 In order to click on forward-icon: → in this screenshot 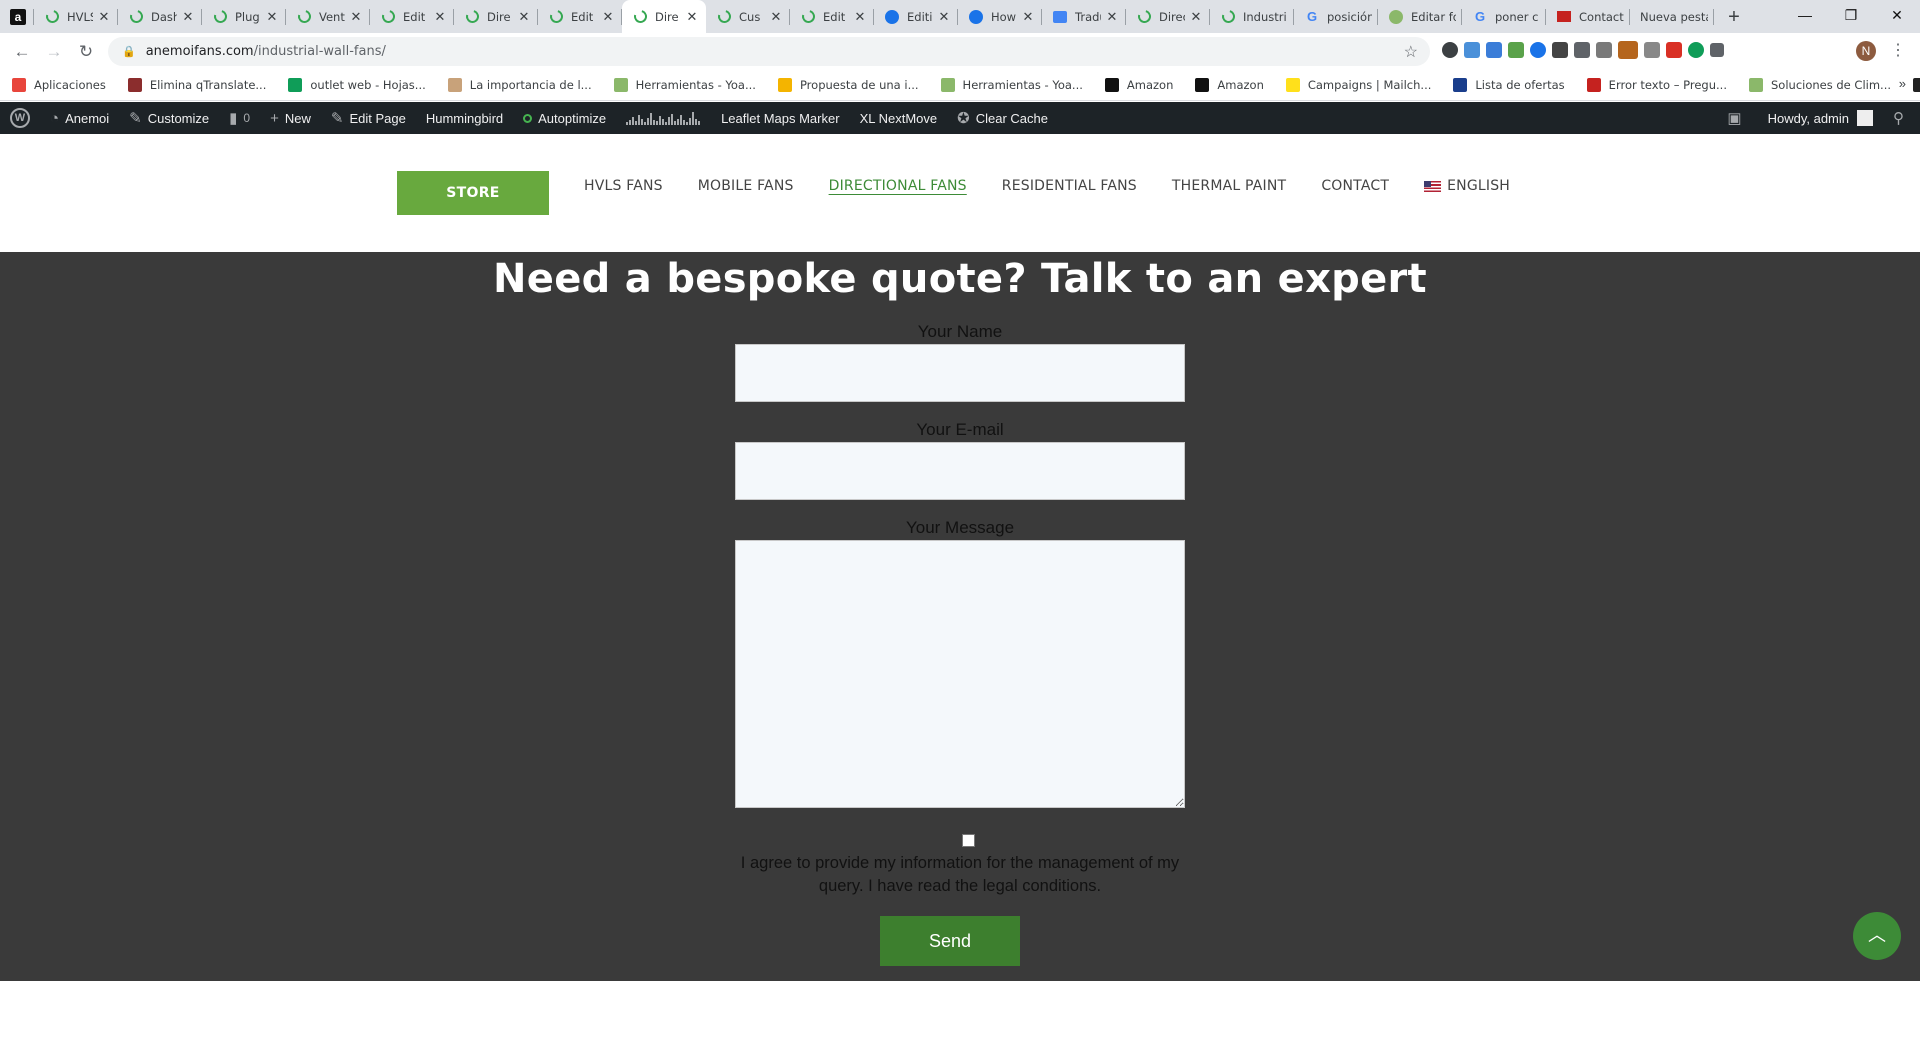, I will do `click(54, 52)`.